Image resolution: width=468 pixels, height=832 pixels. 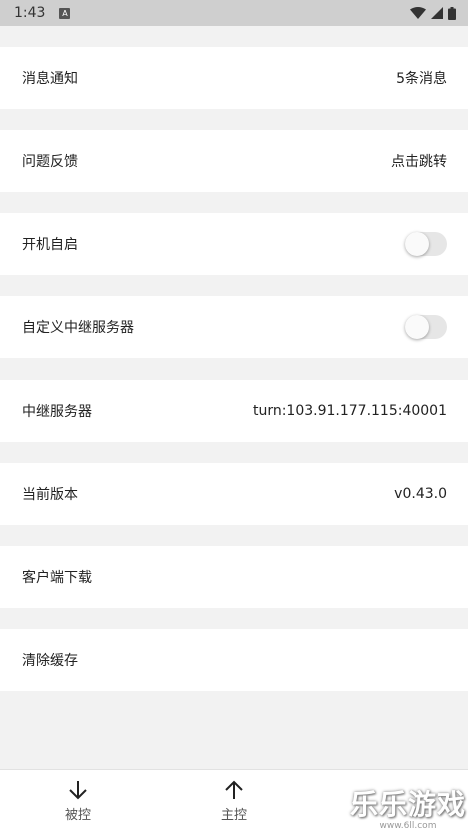 What do you see at coordinates (234, 577) in the screenshot?
I see `client-download-row: 客户端下载` at bounding box center [234, 577].